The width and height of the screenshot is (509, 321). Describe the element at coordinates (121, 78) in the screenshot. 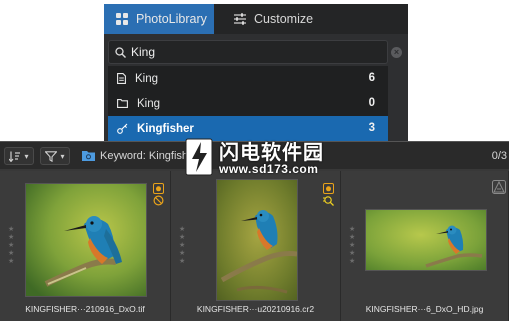

I see `file-icon` at that location.